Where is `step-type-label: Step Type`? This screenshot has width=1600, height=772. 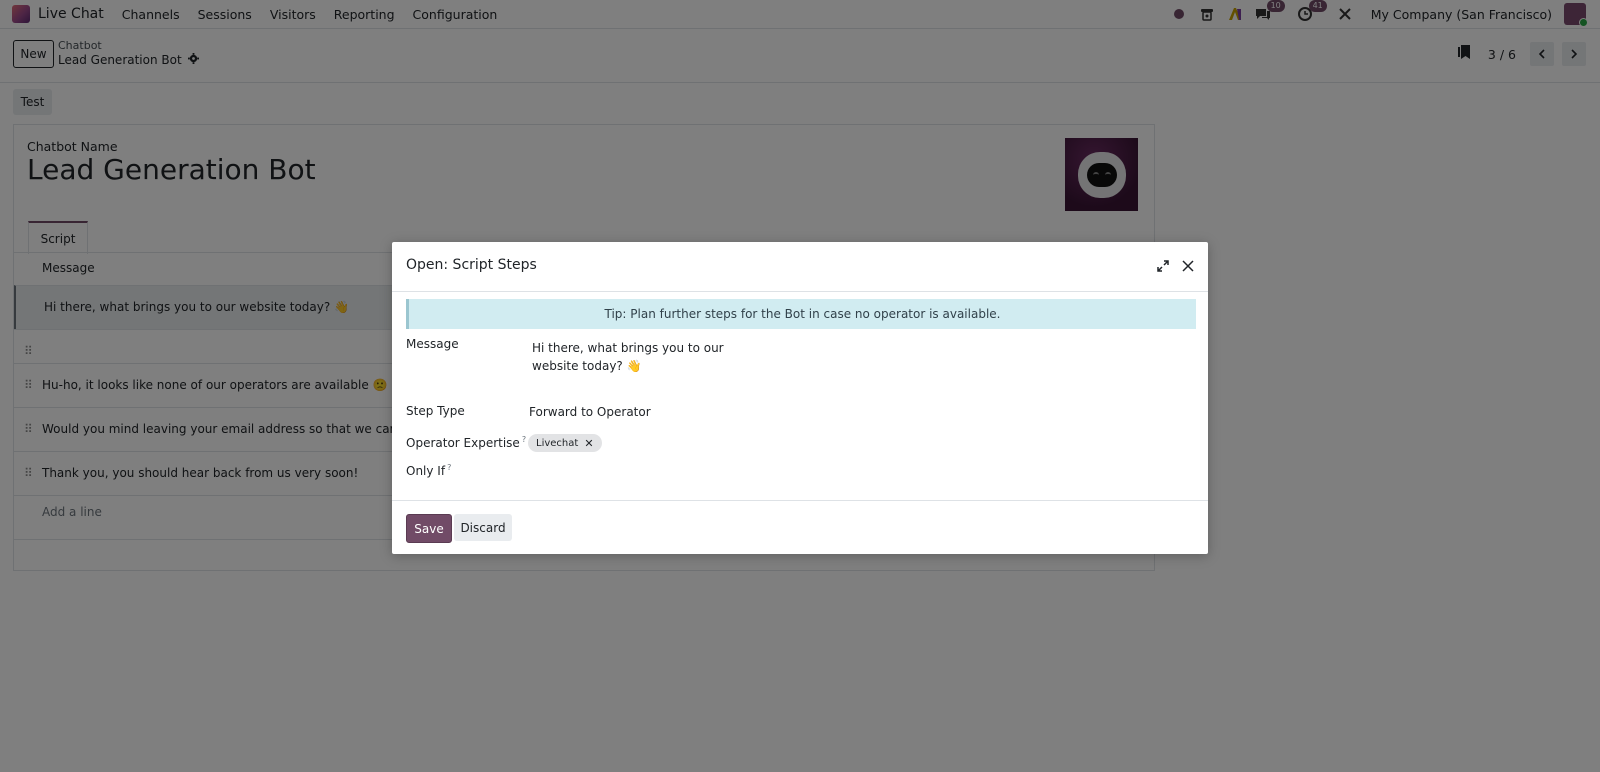 step-type-label: Step Type is located at coordinates (435, 411).